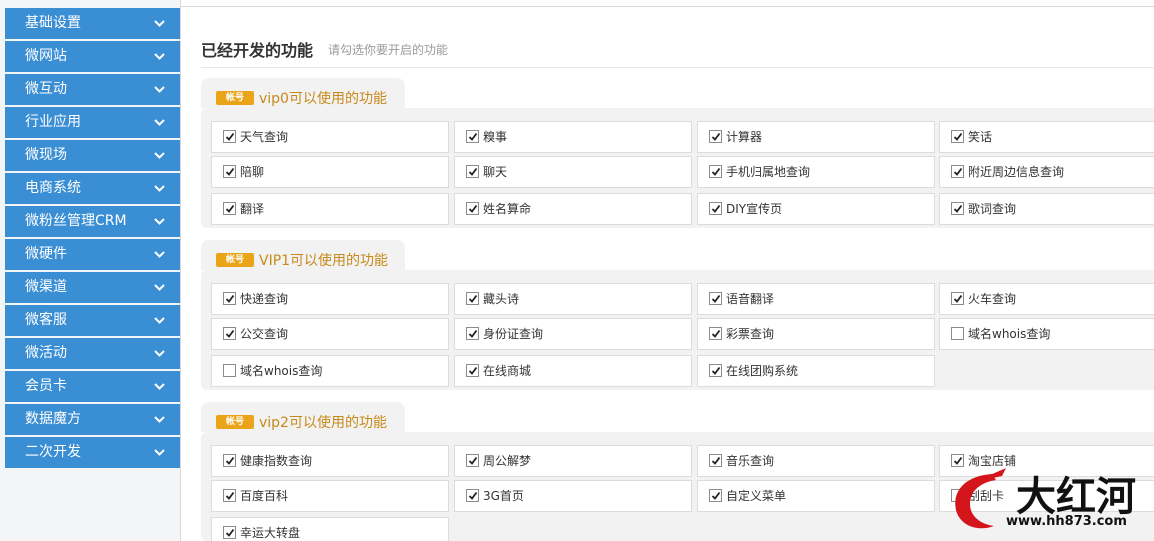 The width and height of the screenshot is (1154, 541). I want to click on sidebar-item: 微粉丝管理CRM, so click(92, 221).